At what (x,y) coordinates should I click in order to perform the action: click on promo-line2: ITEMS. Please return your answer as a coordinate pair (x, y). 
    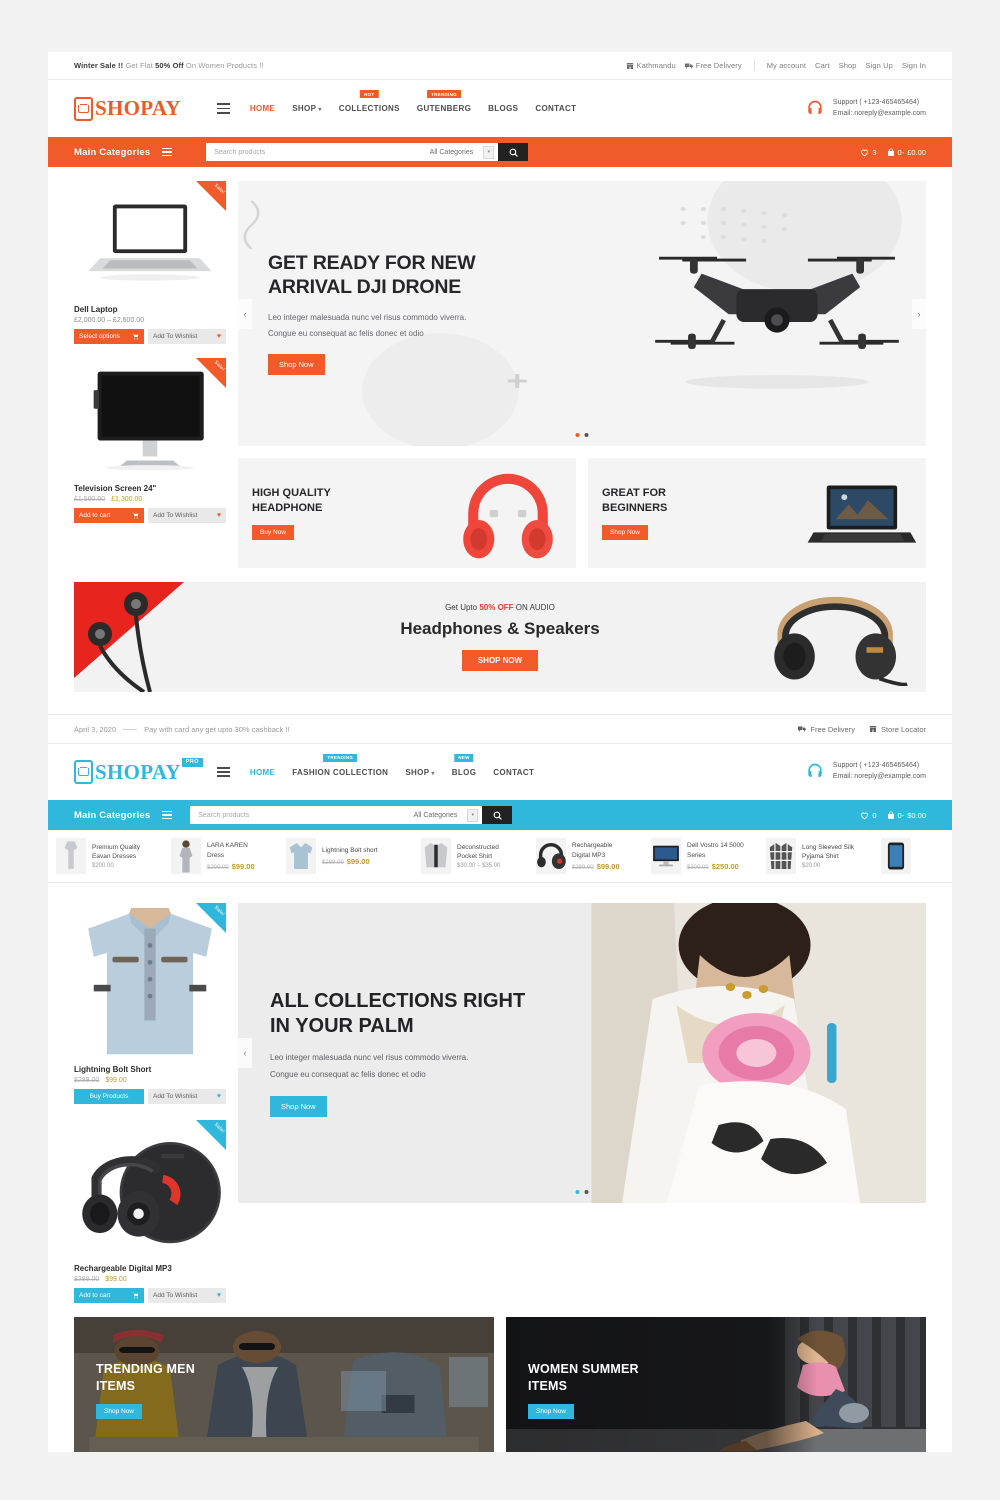
    Looking at the image, I should click on (548, 1386).